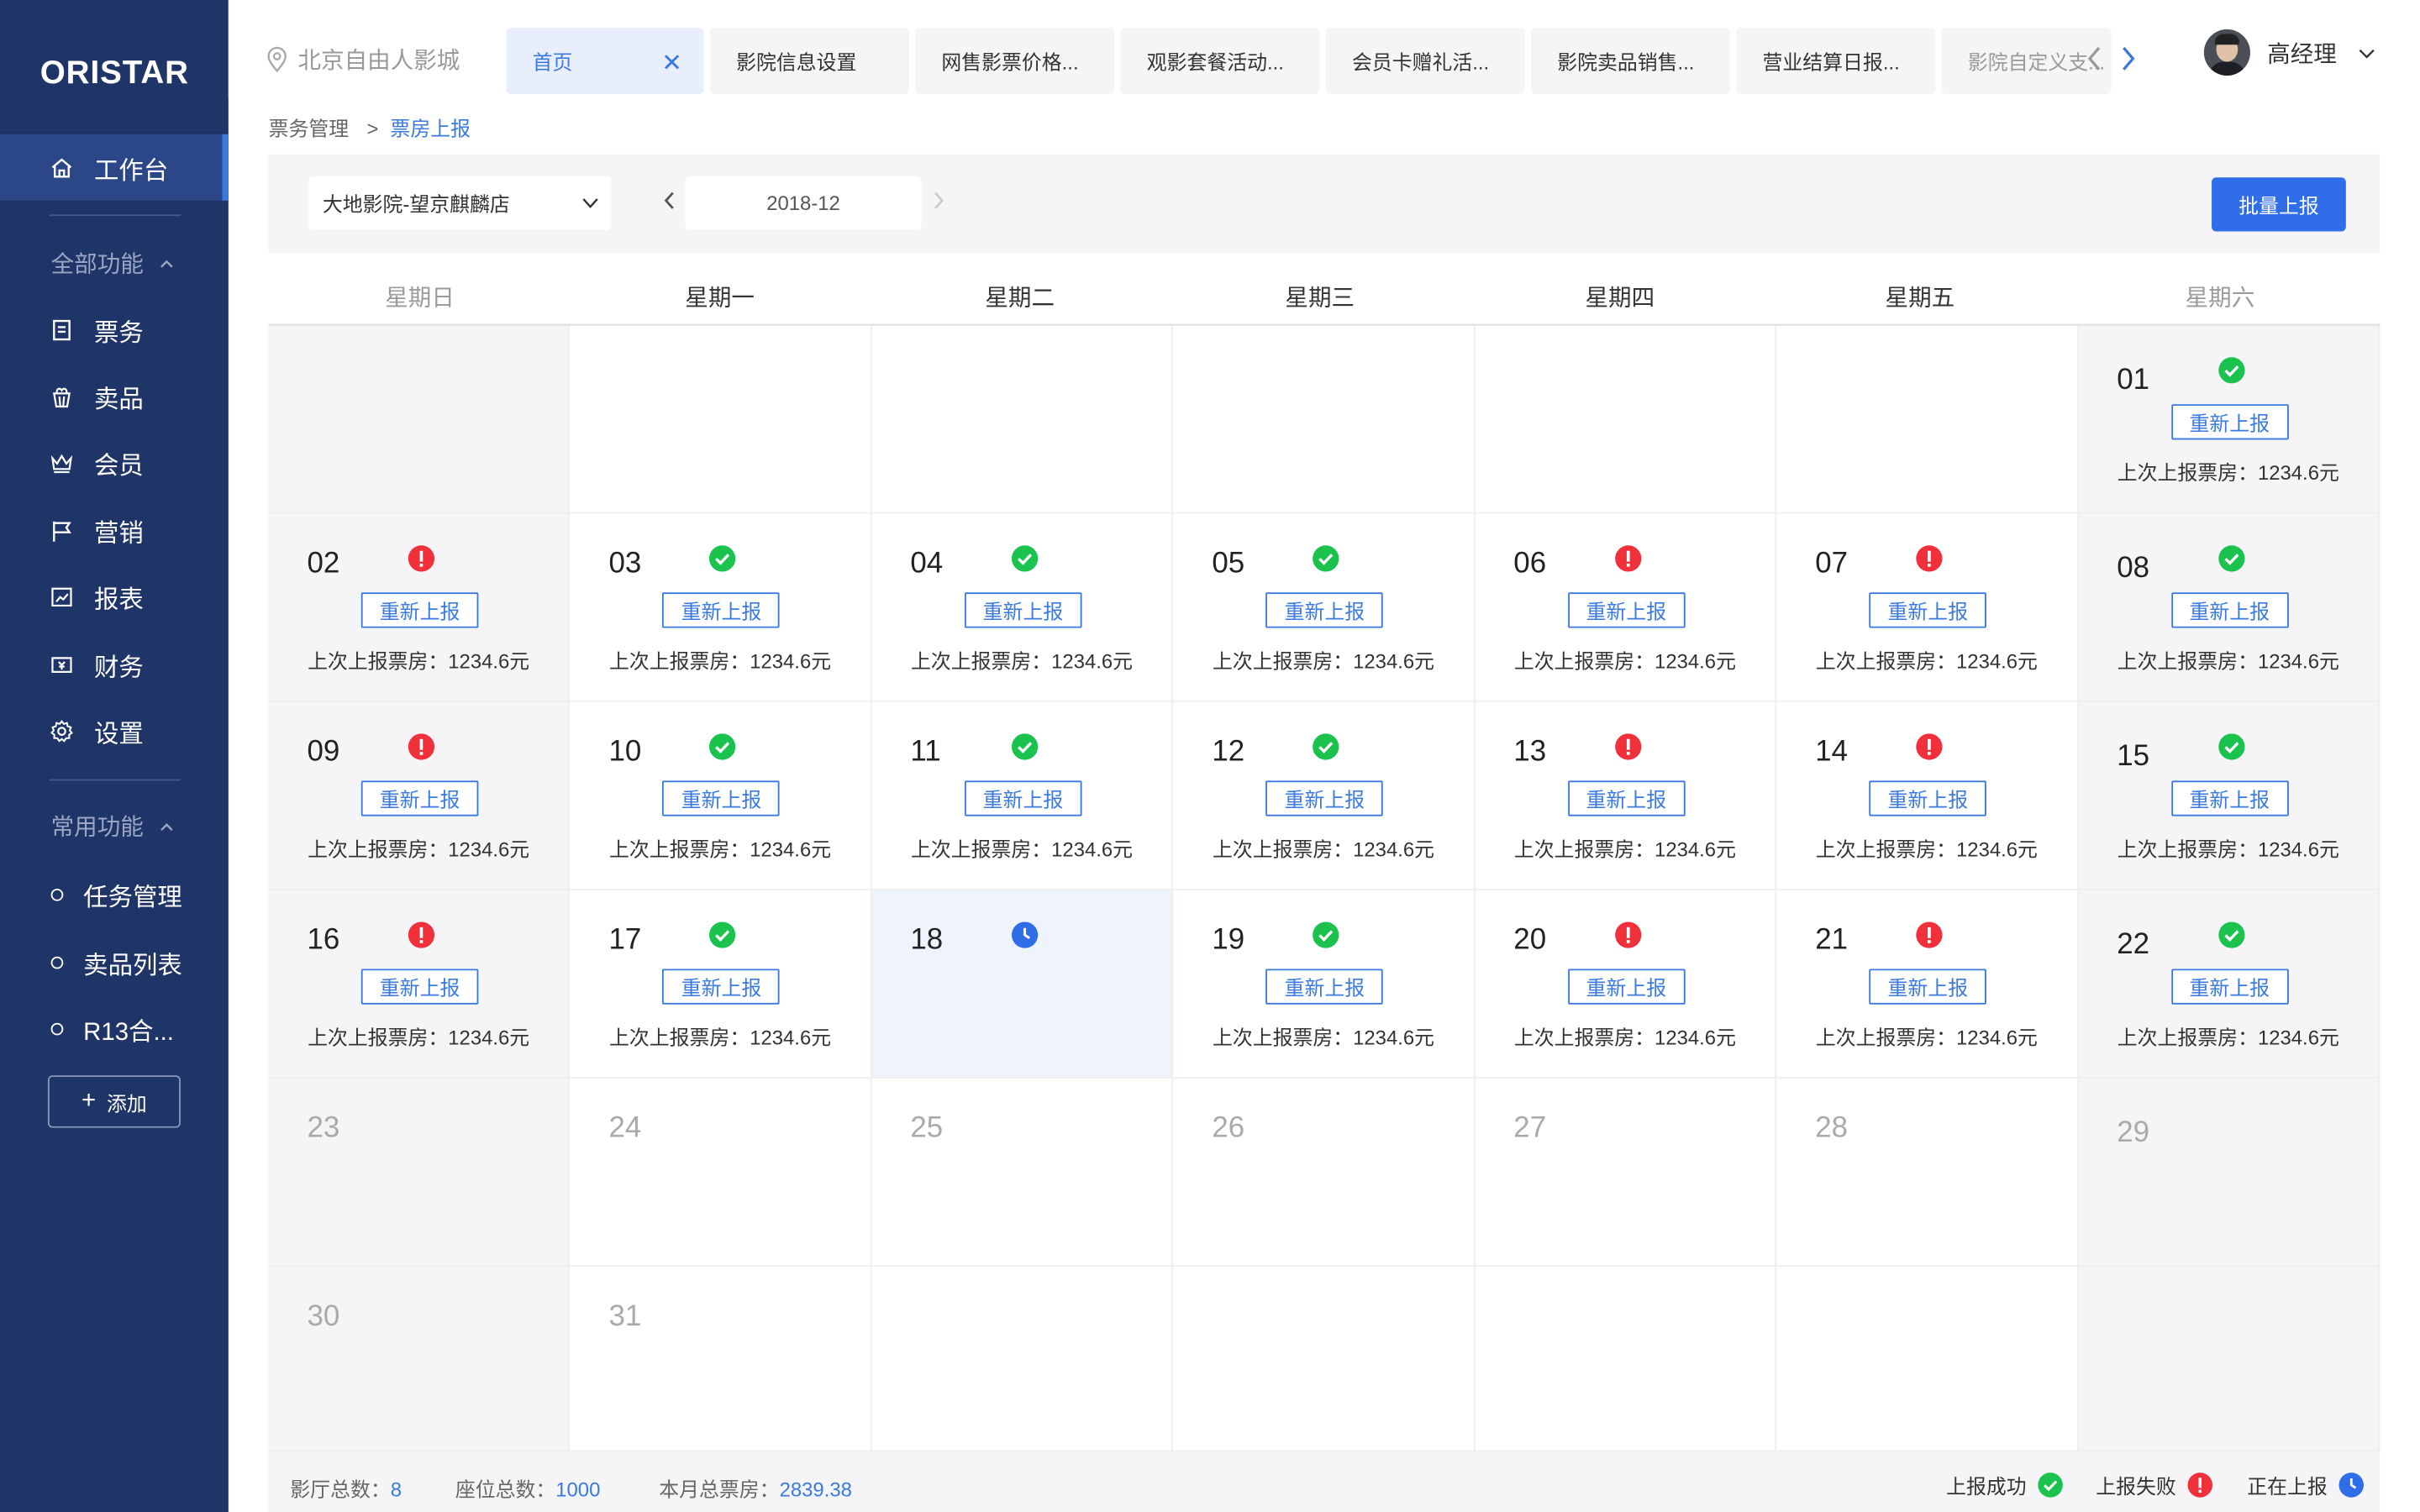  What do you see at coordinates (669, 200) in the screenshot?
I see `prev-month-icon` at bounding box center [669, 200].